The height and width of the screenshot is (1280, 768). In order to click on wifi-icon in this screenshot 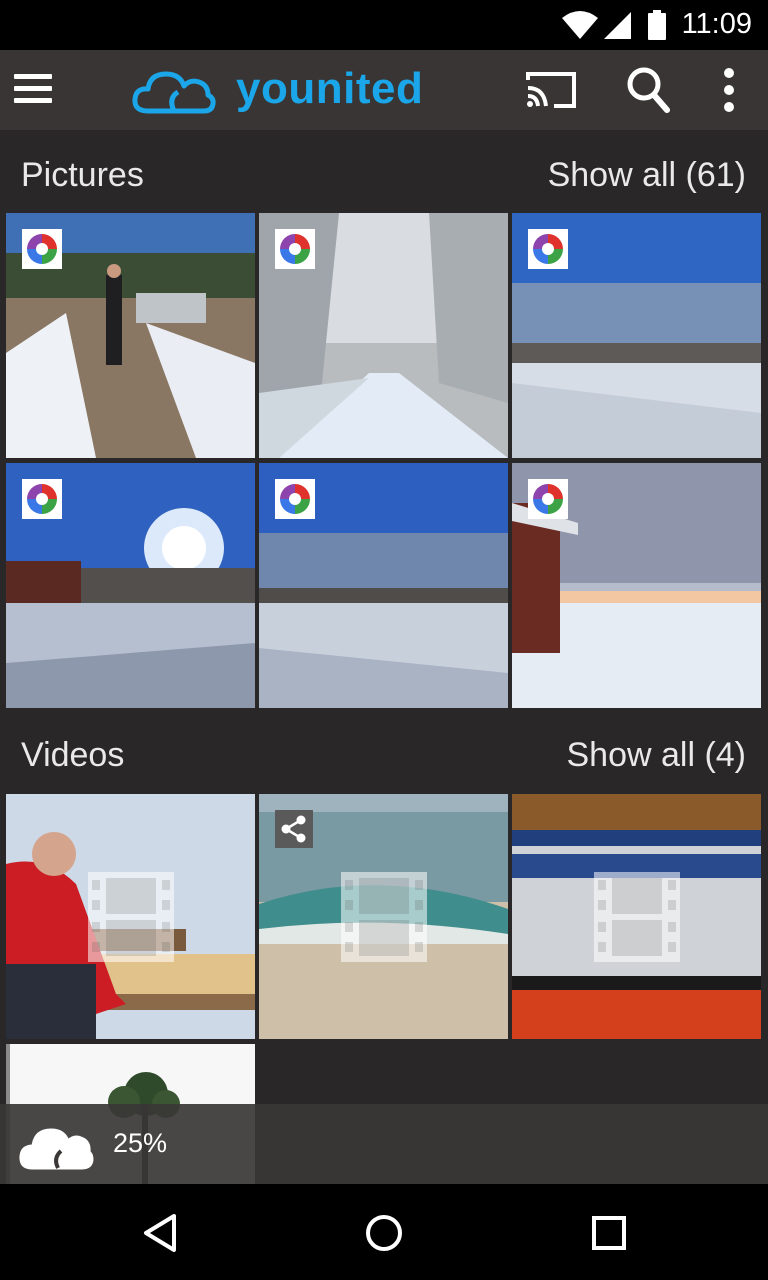, I will do `click(580, 25)`.